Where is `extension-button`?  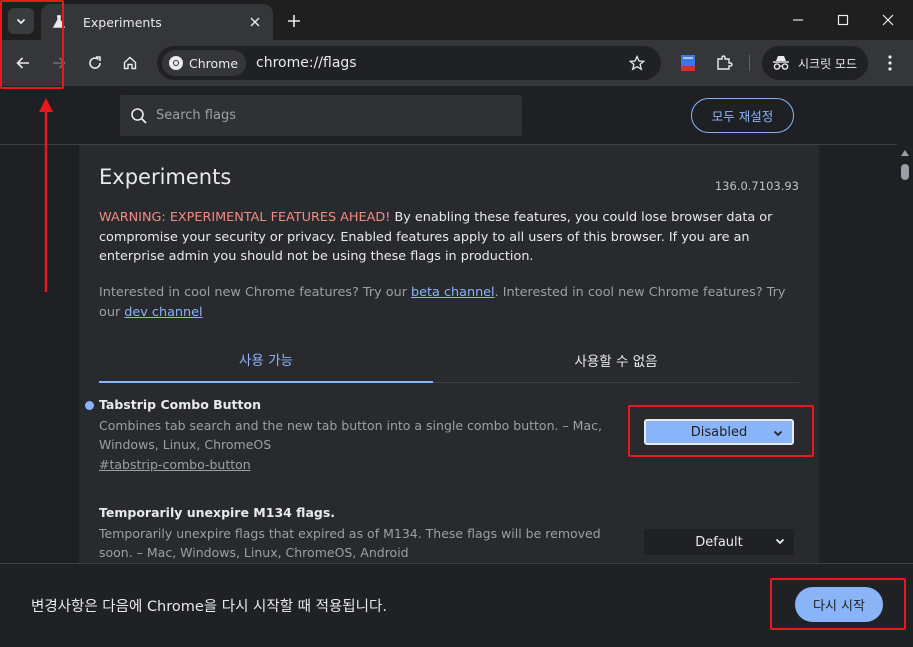
extension-button is located at coordinates (688, 63).